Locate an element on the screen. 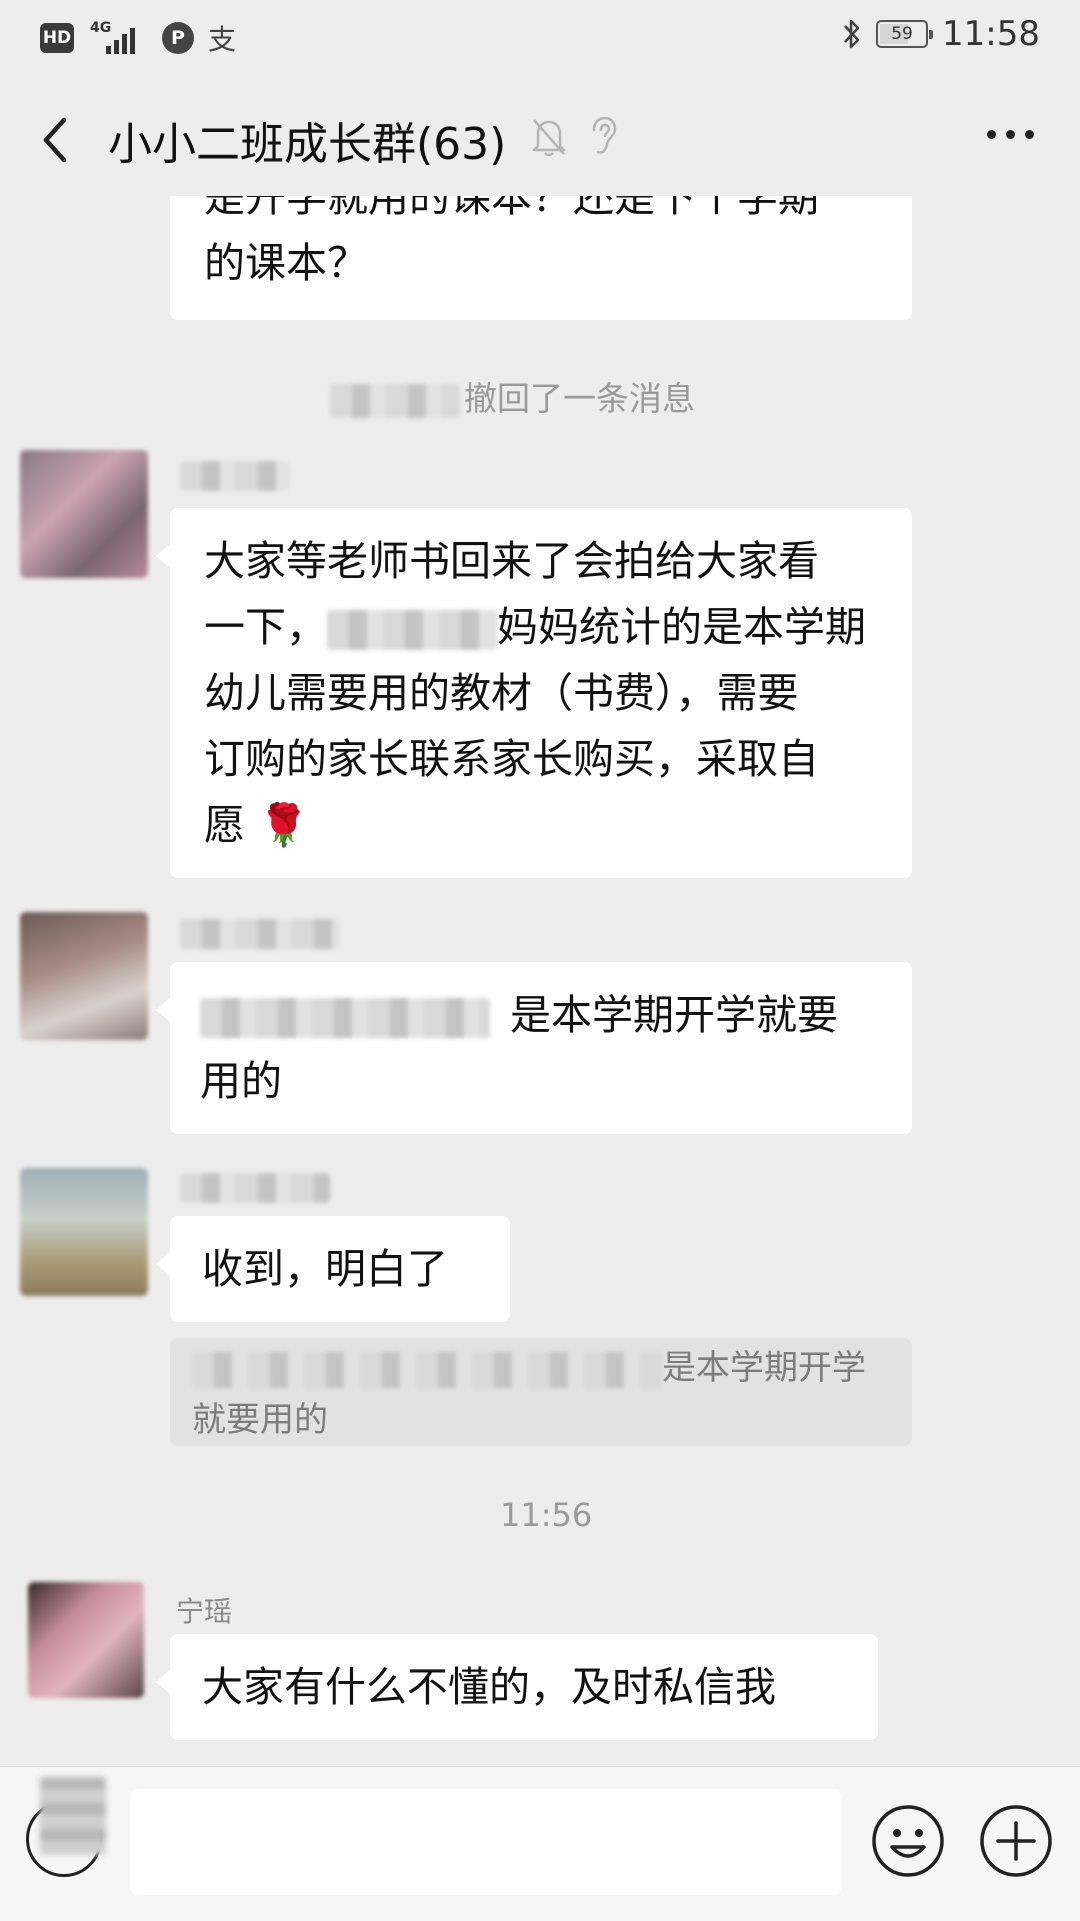 This screenshot has width=1080, height=1921. message-line: 是本学期开学就要 is located at coordinates (541, 1015).